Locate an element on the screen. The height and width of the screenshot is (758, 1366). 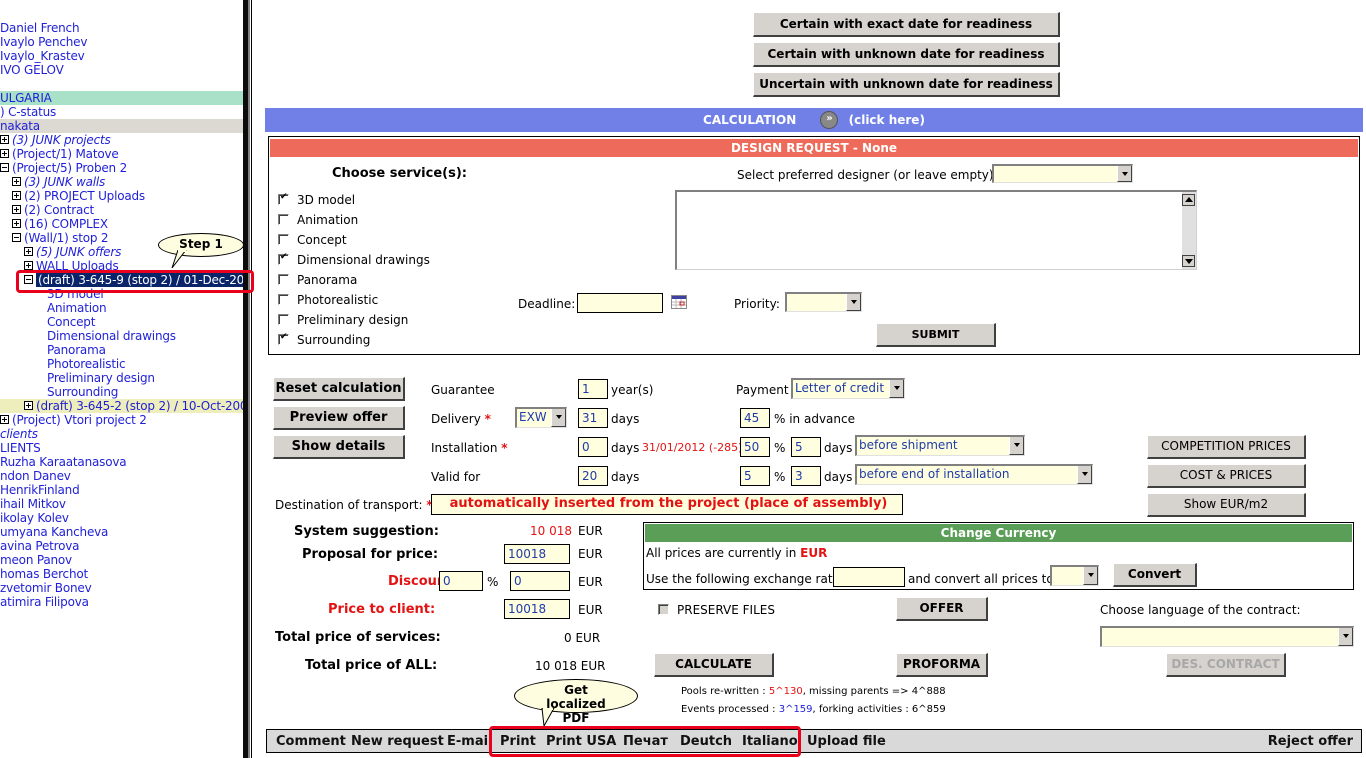
tree-item-label: homas Berchot is located at coordinates (44, 574).